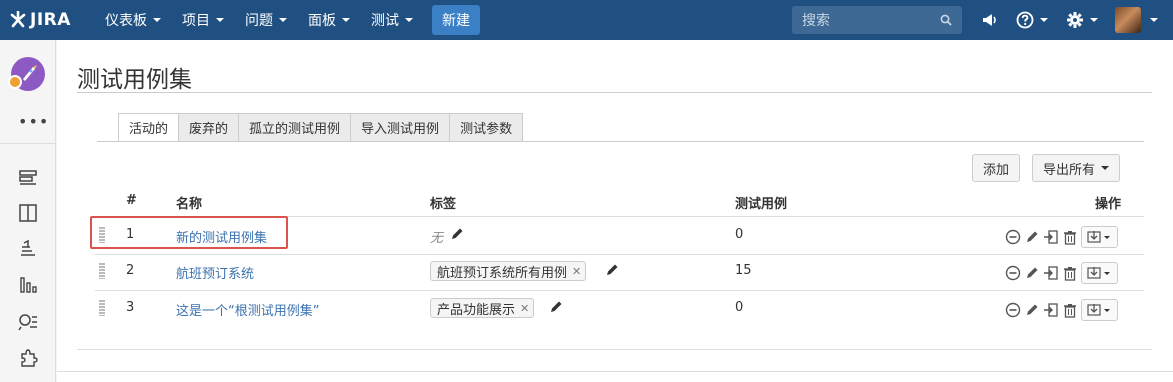 This screenshot has height=382, width=1173. I want to click on highlight-box, so click(189, 232).